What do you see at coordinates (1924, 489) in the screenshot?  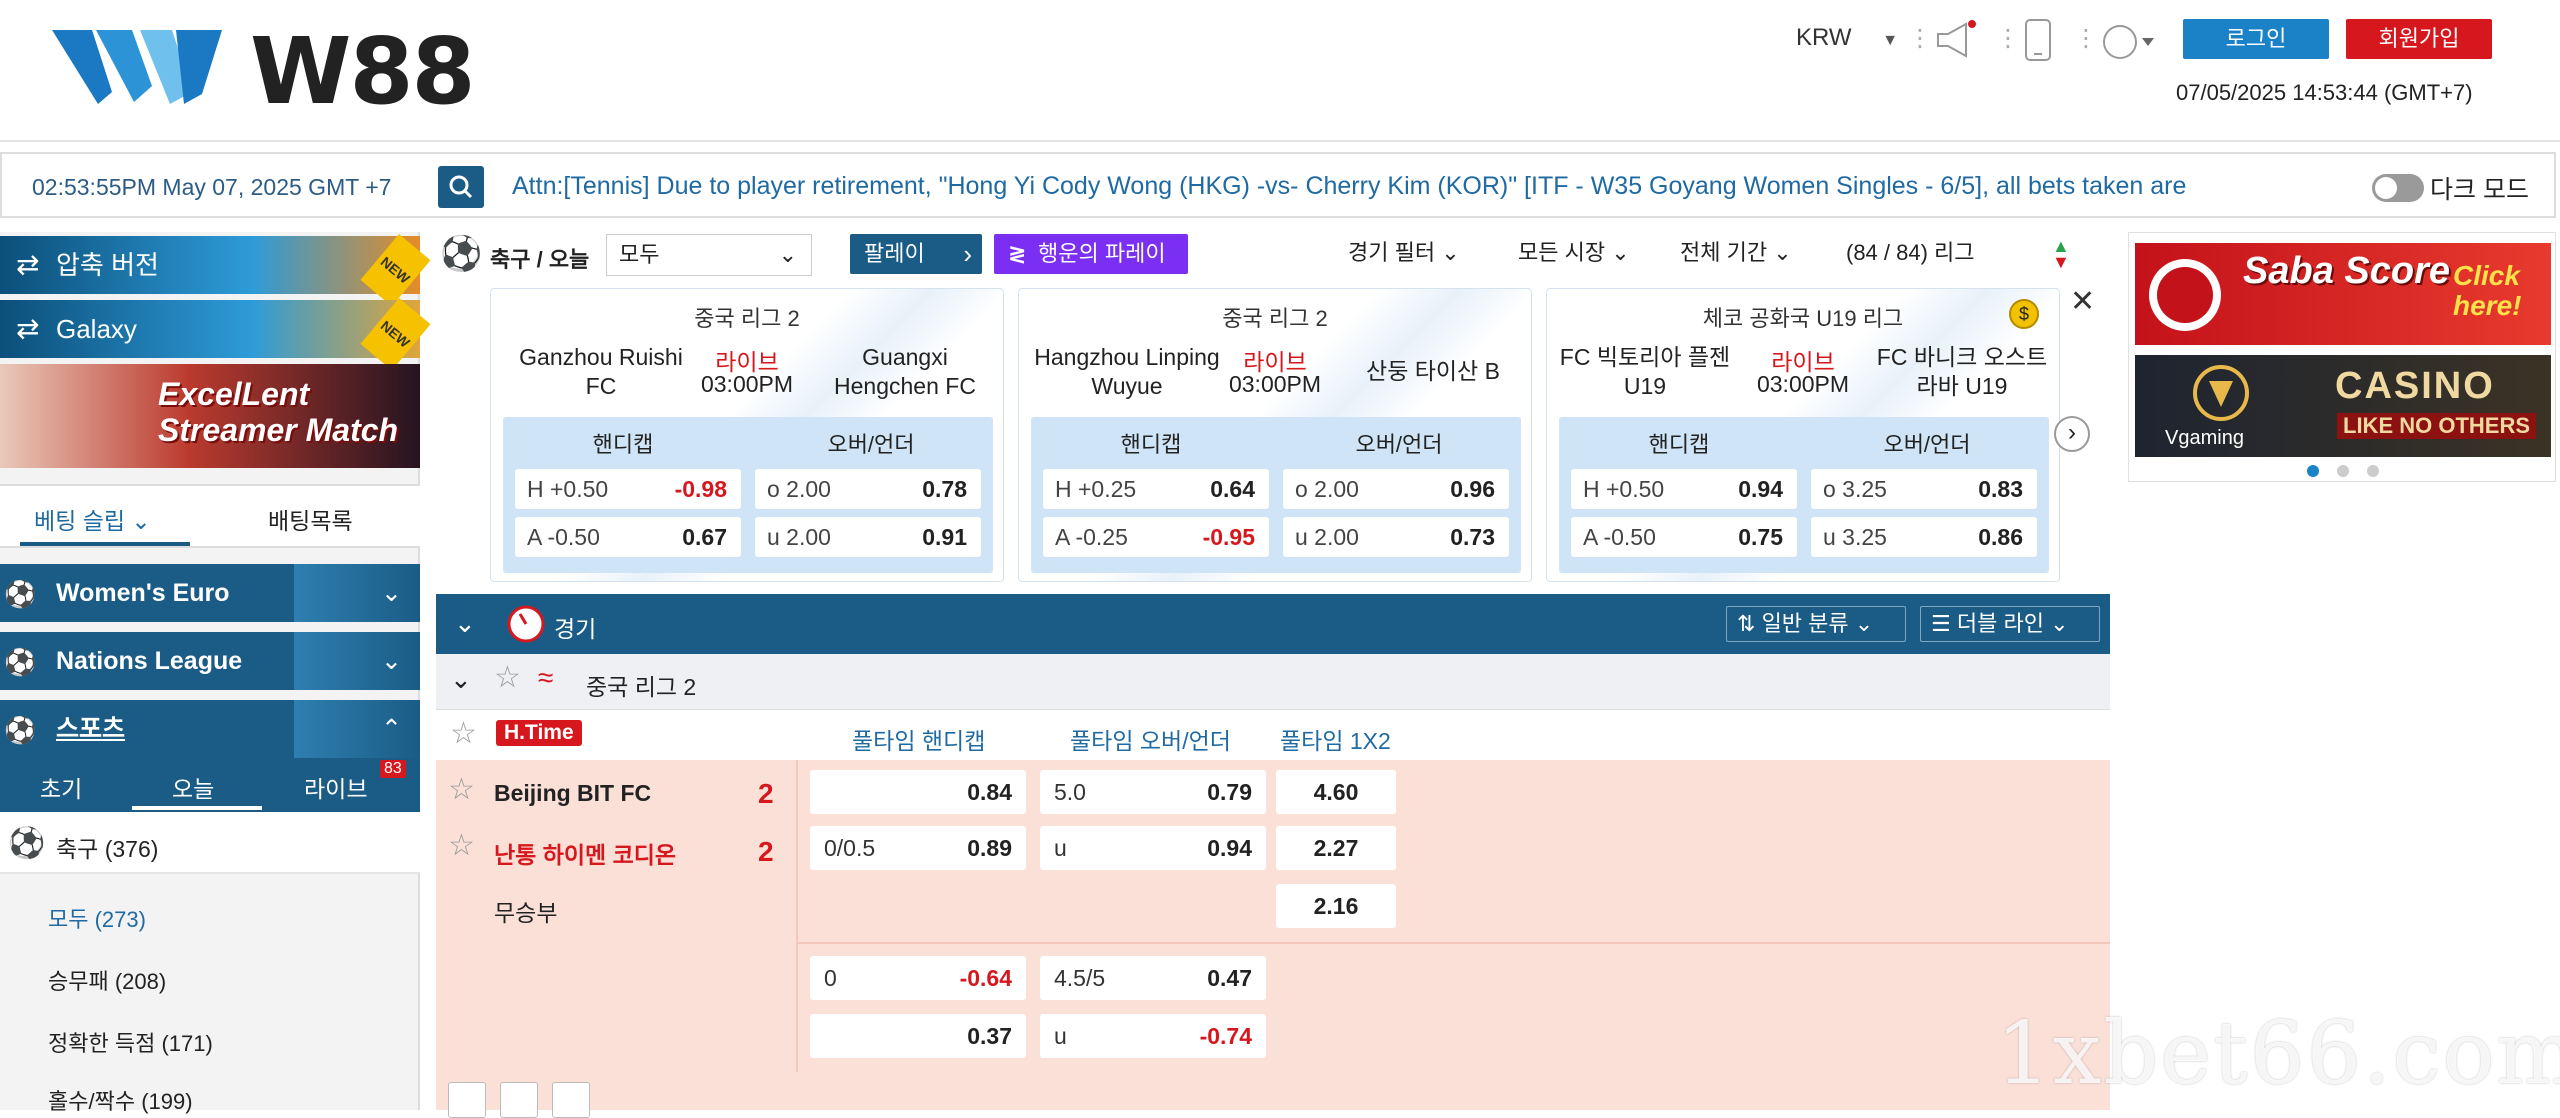 I see `odds-cell: o 3.25 0.83` at bounding box center [1924, 489].